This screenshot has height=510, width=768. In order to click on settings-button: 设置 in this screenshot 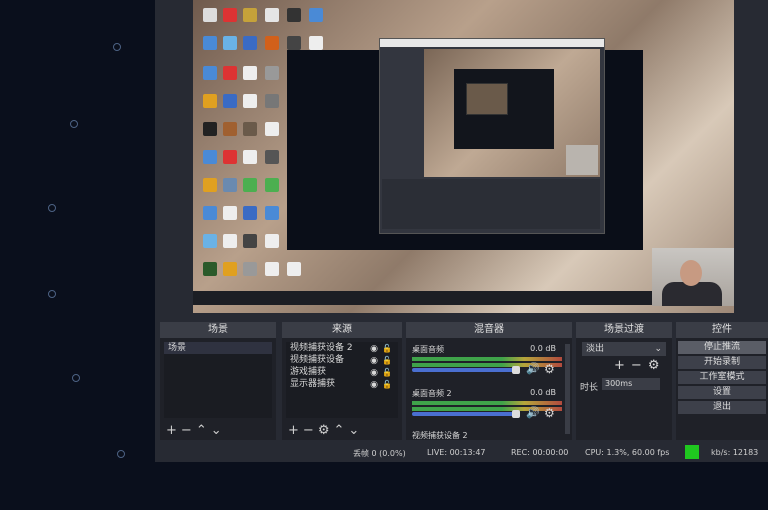, I will do `click(722, 392)`.